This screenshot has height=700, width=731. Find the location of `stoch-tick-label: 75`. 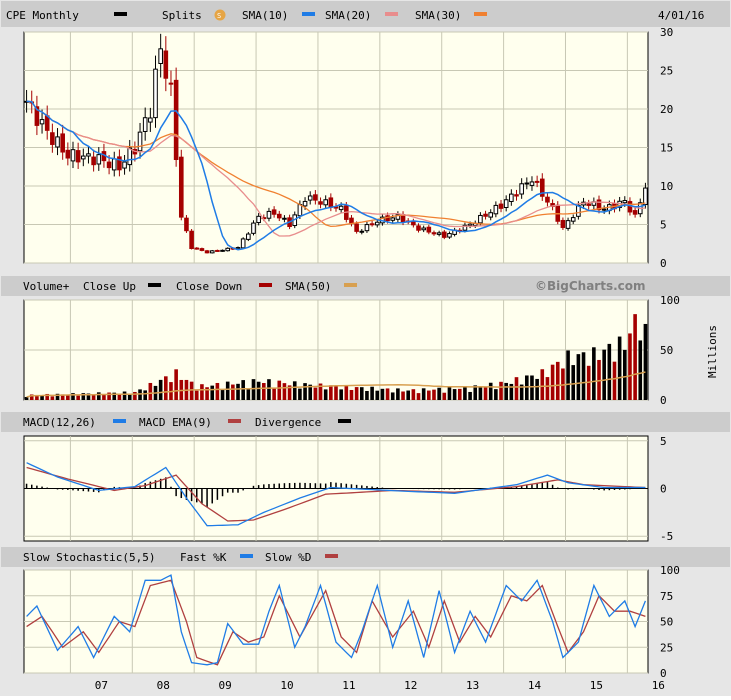

stoch-tick-label: 75 is located at coordinates (666, 596).